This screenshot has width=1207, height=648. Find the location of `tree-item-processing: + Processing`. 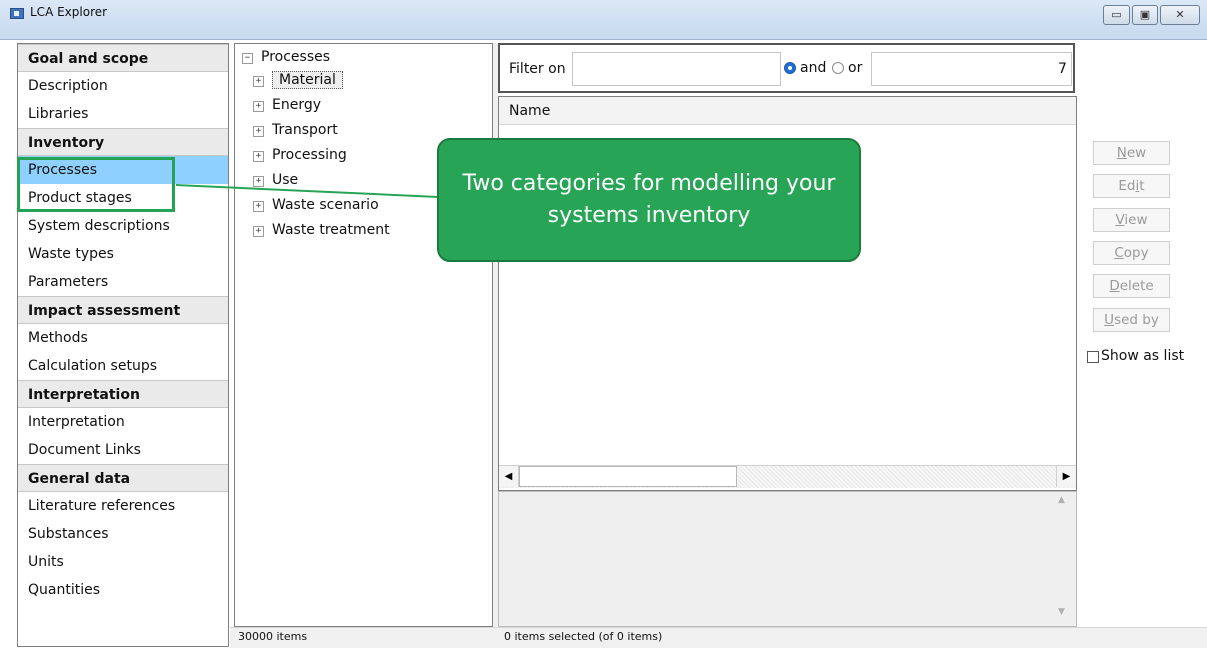

tree-item-processing: + Processing is located at coordinates (300, 155).